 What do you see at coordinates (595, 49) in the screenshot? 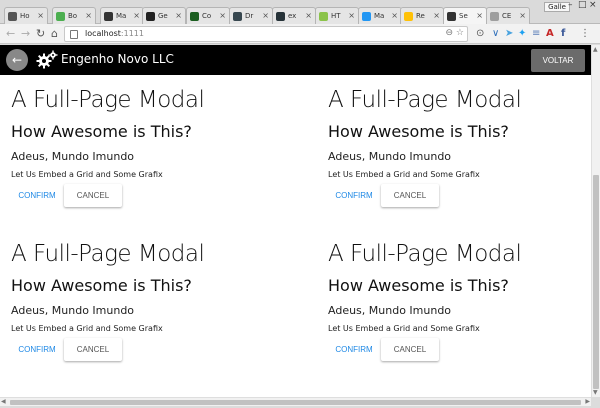
I see `scroll-up-icon: ▲` at bounding box center [595, 49].